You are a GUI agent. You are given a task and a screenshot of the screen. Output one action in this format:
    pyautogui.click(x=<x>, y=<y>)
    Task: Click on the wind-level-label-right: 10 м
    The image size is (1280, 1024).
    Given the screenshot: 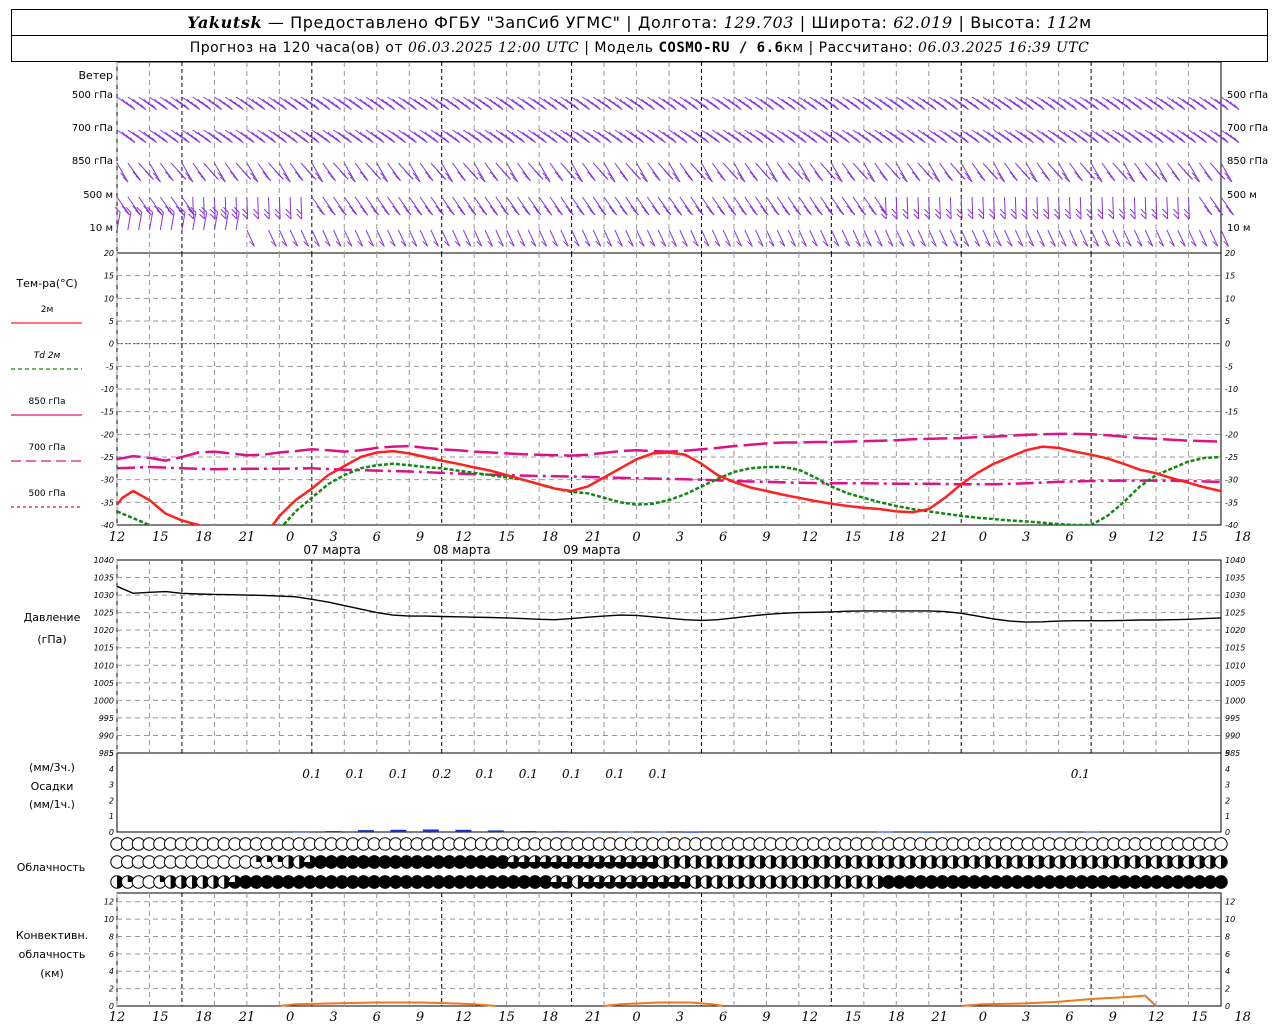 What is the action you would take?
    pyautogui.click(x=1238, y=228)
    